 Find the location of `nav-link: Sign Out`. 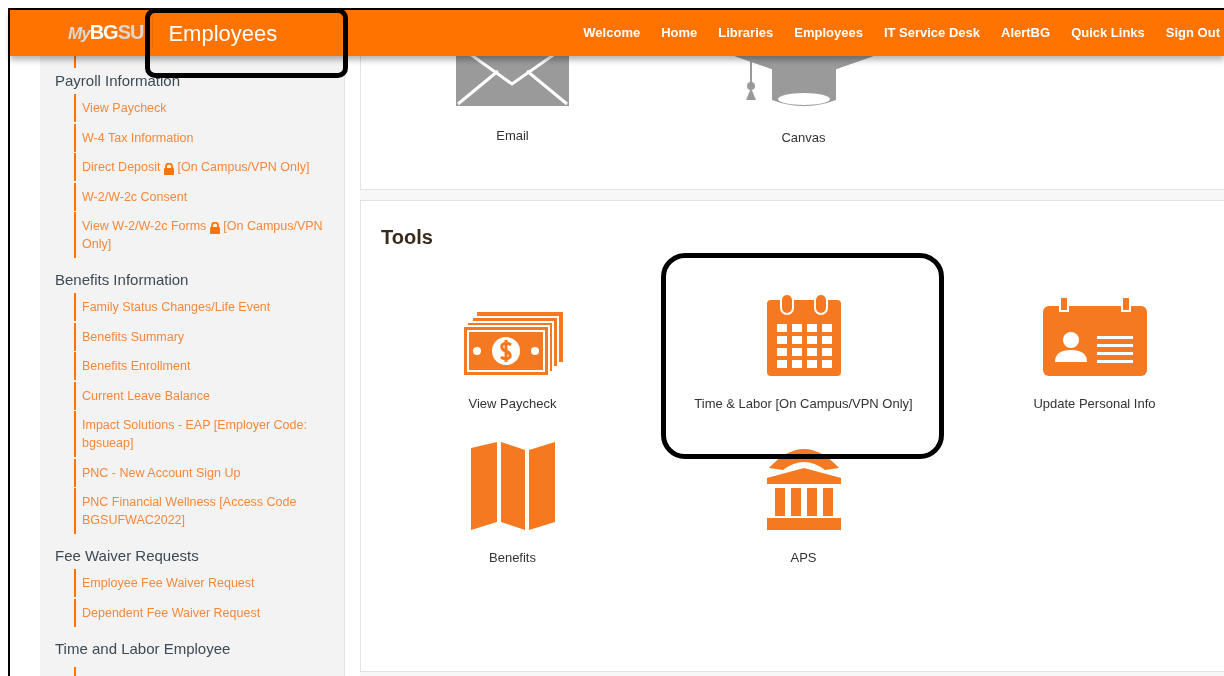

nav-link: Sign Out is located at coordinates (1192, 33).